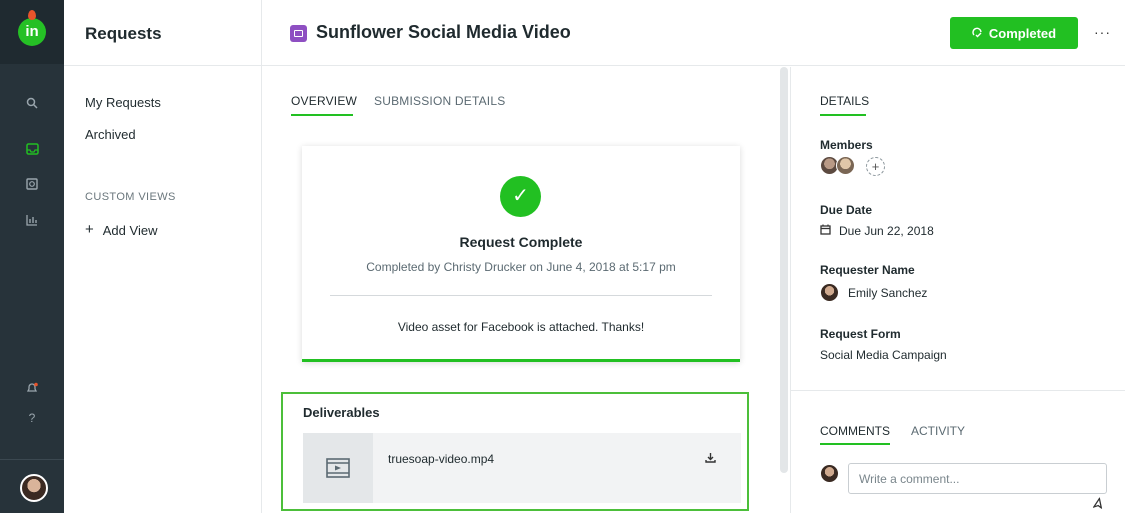 The image size is (1125, 515). What do you see at coordinates (844, 101) in the screenshot?
I see `tab-details: DETAILS` at bounding box center [844, 101].